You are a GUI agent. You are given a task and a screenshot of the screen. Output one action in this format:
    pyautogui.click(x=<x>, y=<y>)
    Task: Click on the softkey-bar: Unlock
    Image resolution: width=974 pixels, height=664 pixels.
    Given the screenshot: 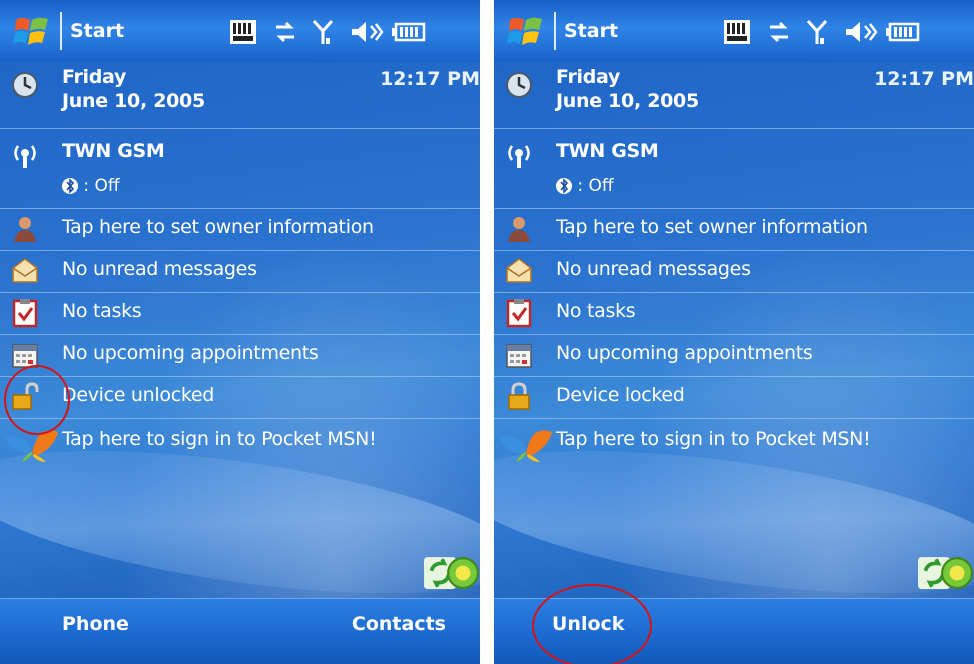 What is the action you would take?
    pyautogui.click(x=734, y=631)
    